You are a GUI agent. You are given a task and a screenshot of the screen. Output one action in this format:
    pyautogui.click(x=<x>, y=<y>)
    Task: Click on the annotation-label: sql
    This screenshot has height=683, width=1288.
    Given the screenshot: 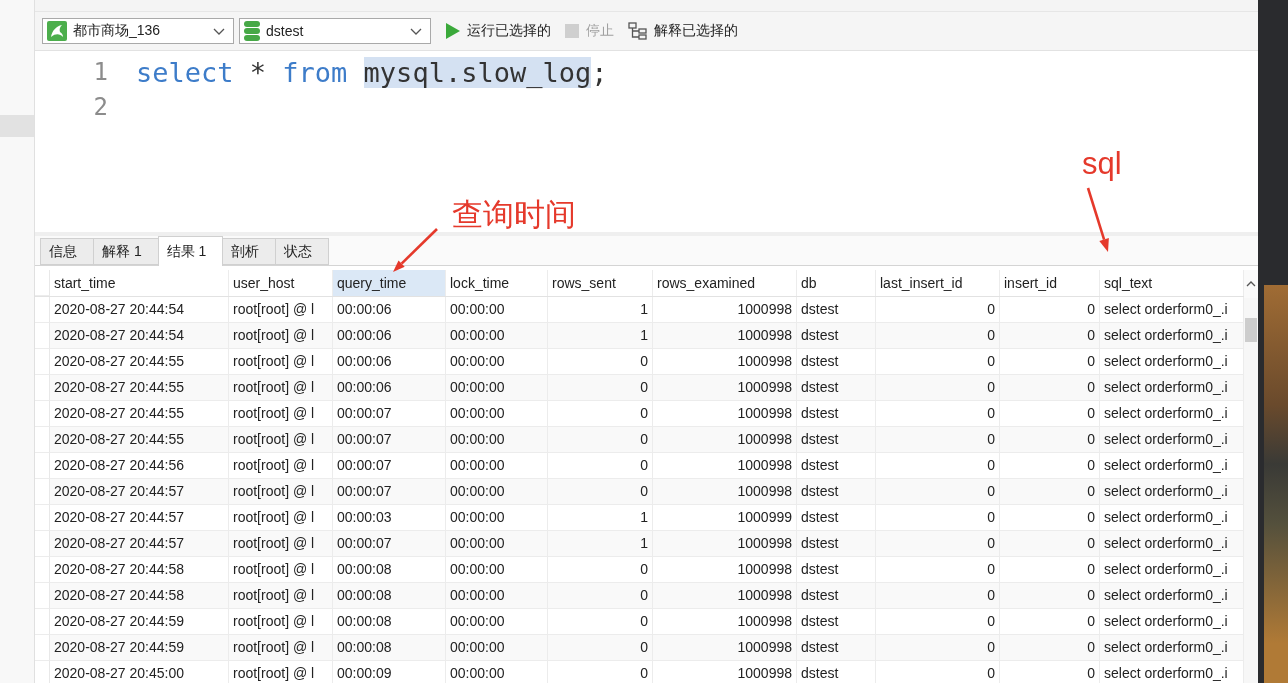 What is the action you would take?
    pyautogui.click(x=1102, y=163)
    